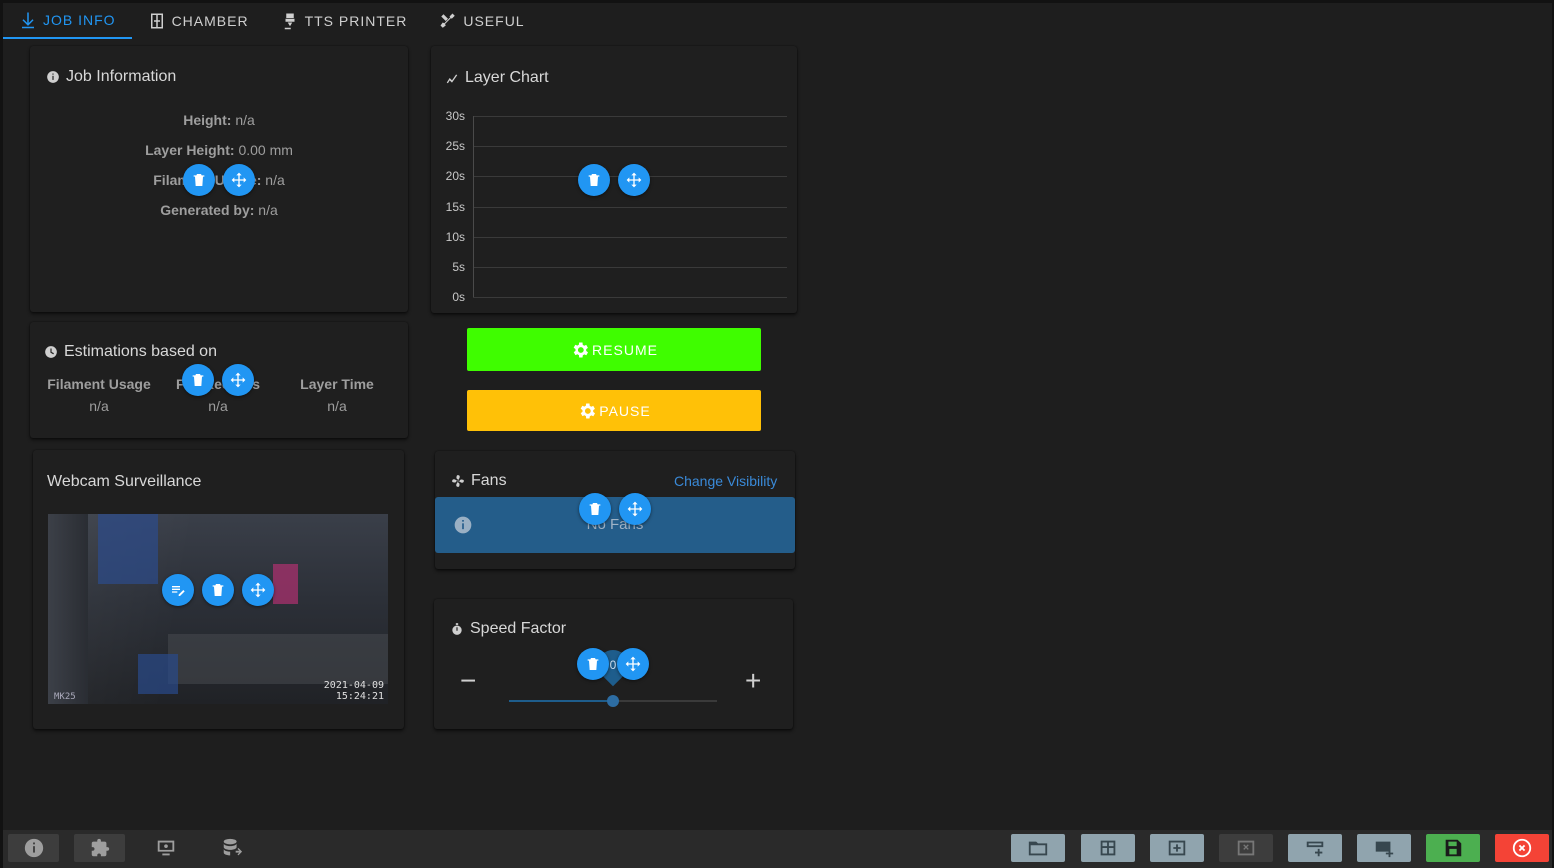  I want to click on pause-button: PAUSE, so click(614, 410).